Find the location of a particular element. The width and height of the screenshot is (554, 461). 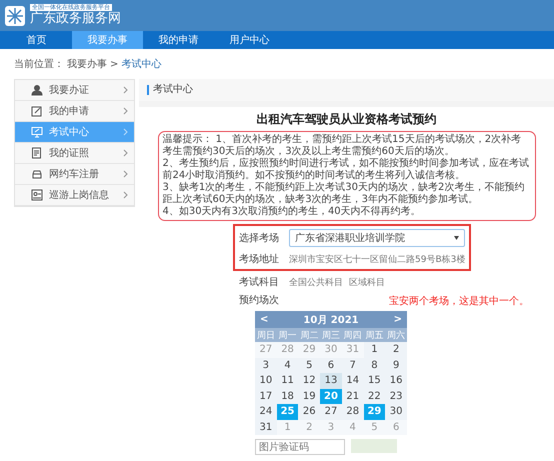

weekday-label: 周三 is located at coordinates (331, 335).